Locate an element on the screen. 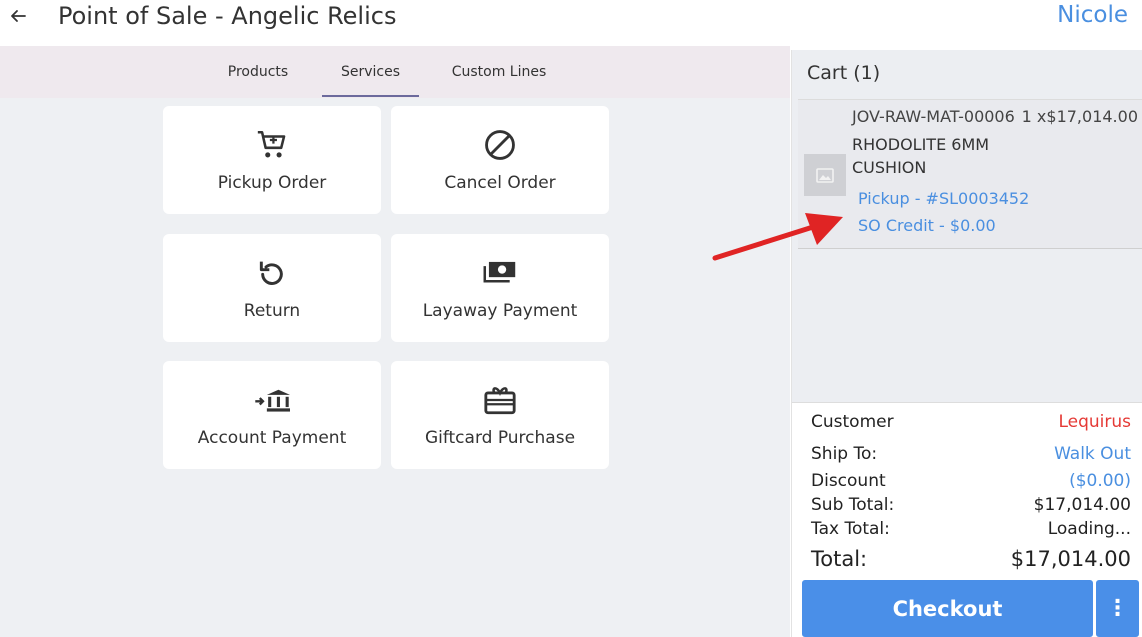 This screenshot has height=637, width=1142. item-sku: JOV-RAW-MAT-00006 is located at coordinates (933, 116).